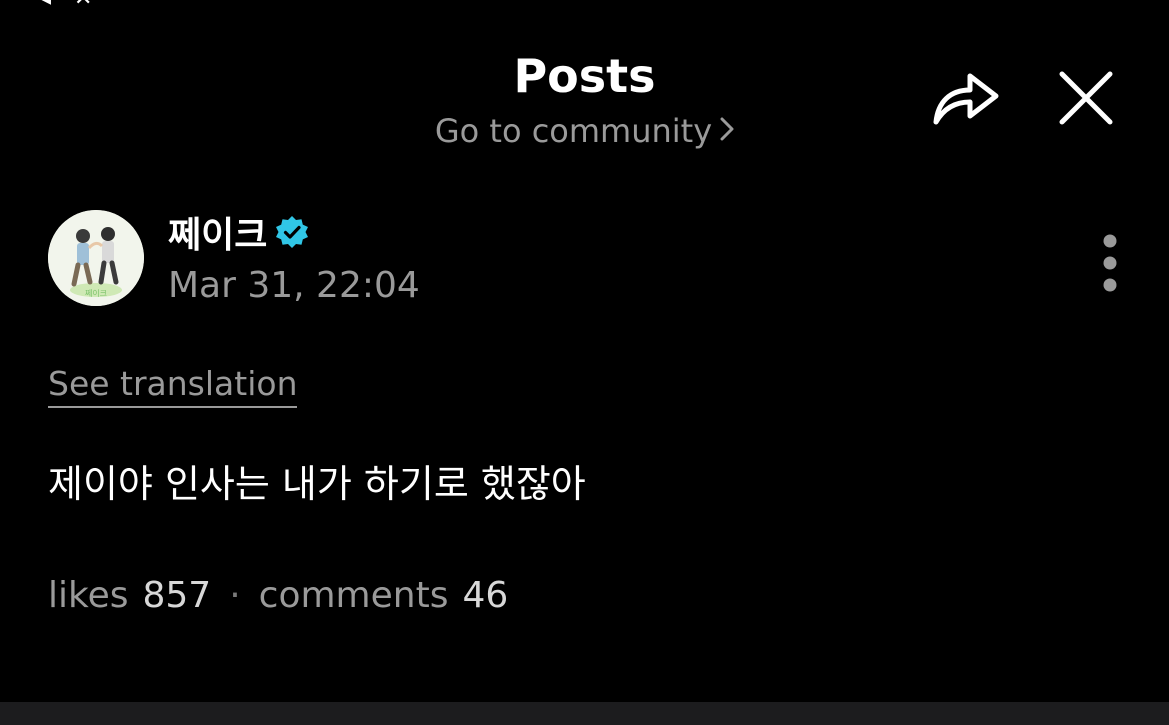 The width and height of the screenshot is (1169, 725). Describe the element at coordinates (88, 596) in the screenshot. I see `likes-label: likes` at that location.